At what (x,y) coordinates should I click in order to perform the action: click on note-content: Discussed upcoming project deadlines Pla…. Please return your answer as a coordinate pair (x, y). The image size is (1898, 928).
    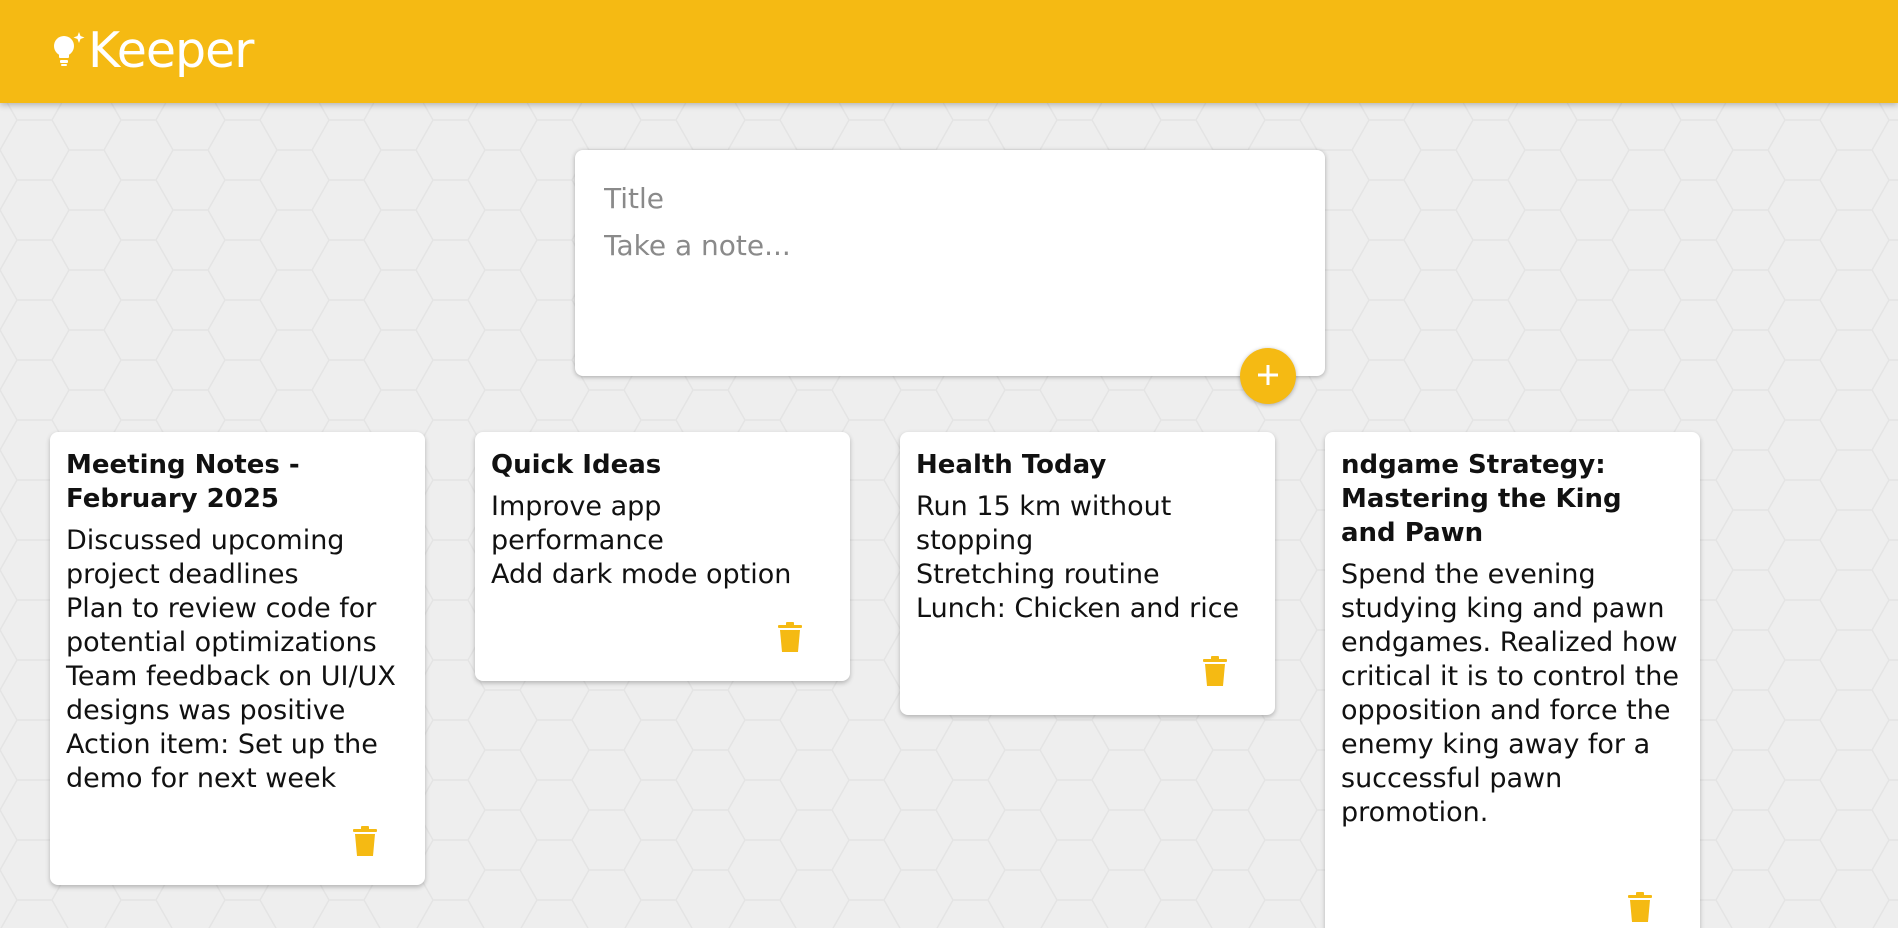
    Looking at the image, I should click on (231, 659).